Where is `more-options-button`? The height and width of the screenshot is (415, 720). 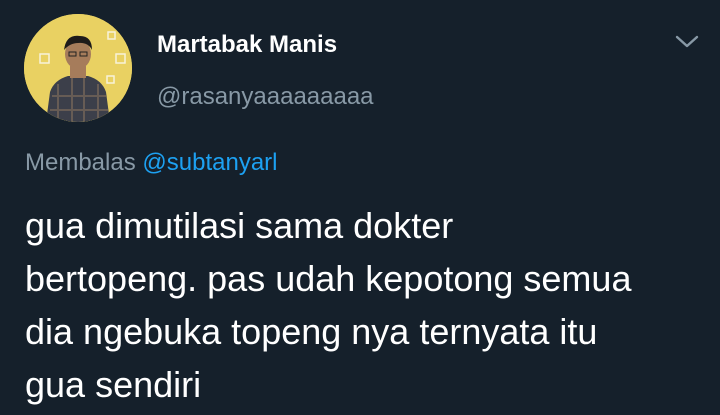 more-options-button is located at coordinates (687, 42).